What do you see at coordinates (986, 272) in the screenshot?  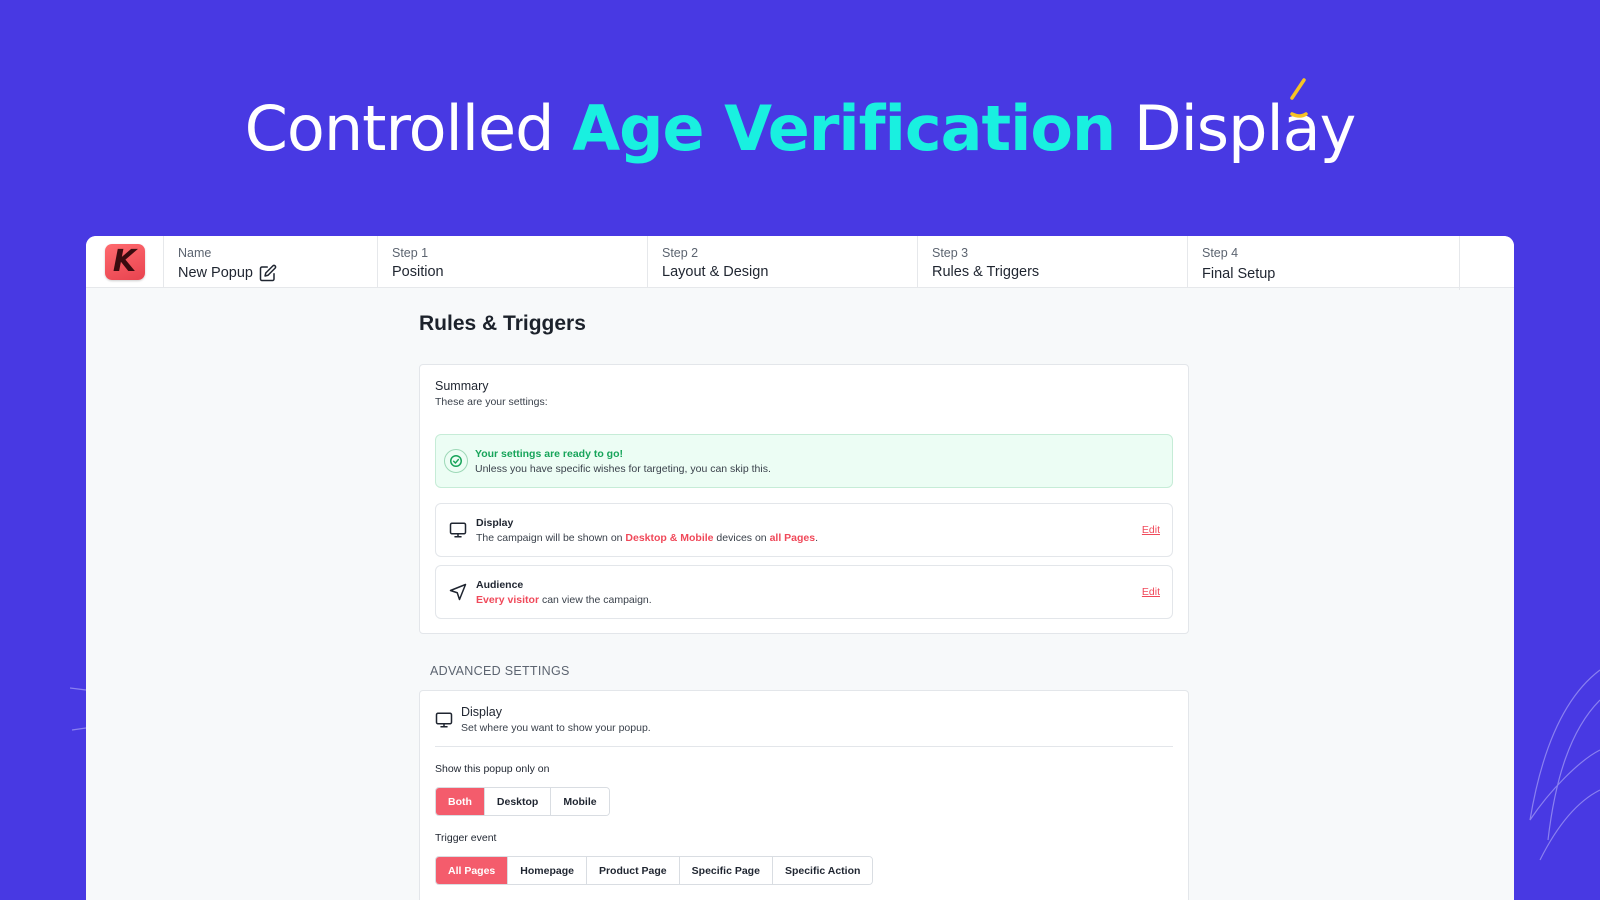 I see `step-3-title: Rules & Triggers` at bounding box center [986, 272].